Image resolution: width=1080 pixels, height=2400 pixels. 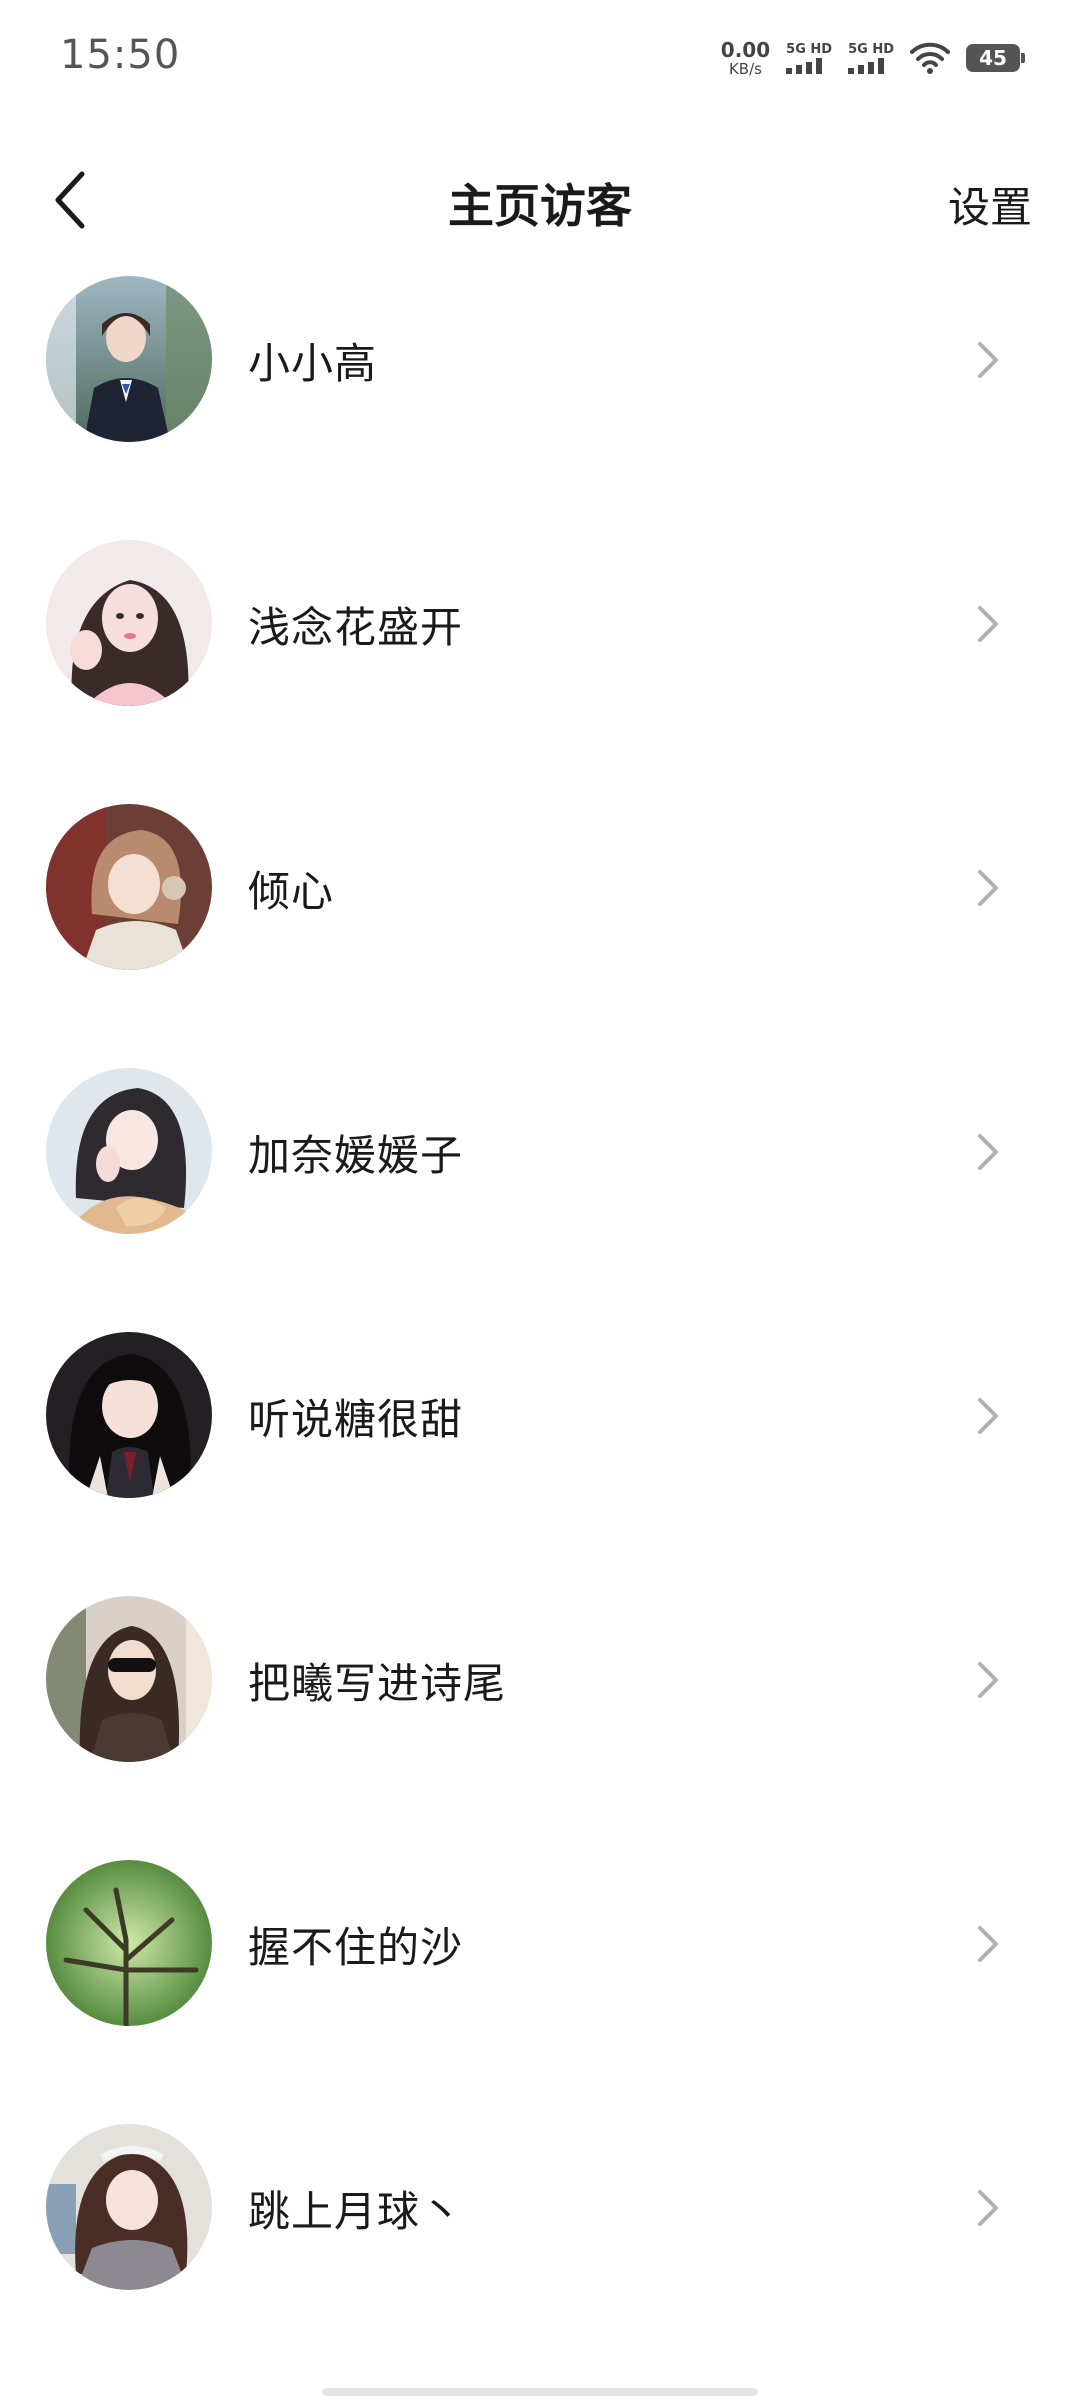 I want to click on visitor-item: 把曦写进诗尾, so click(x=540, y=1716).